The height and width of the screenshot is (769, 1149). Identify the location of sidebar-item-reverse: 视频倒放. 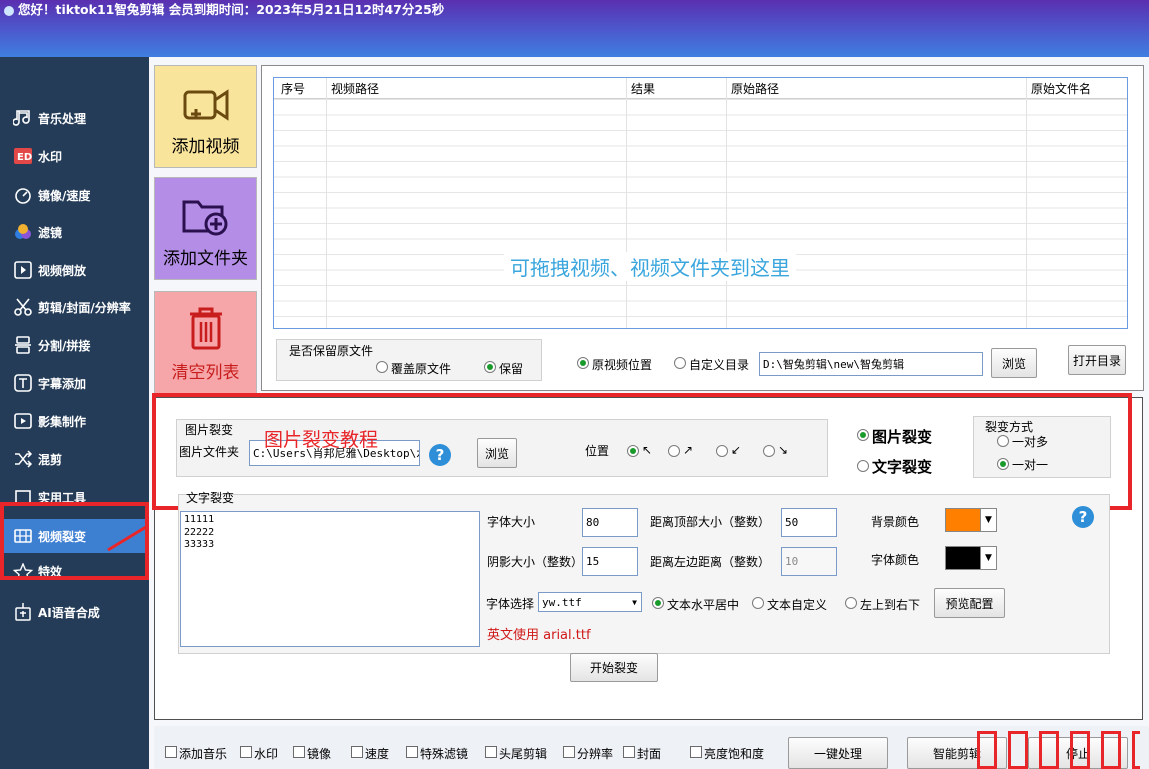
(74, 270).